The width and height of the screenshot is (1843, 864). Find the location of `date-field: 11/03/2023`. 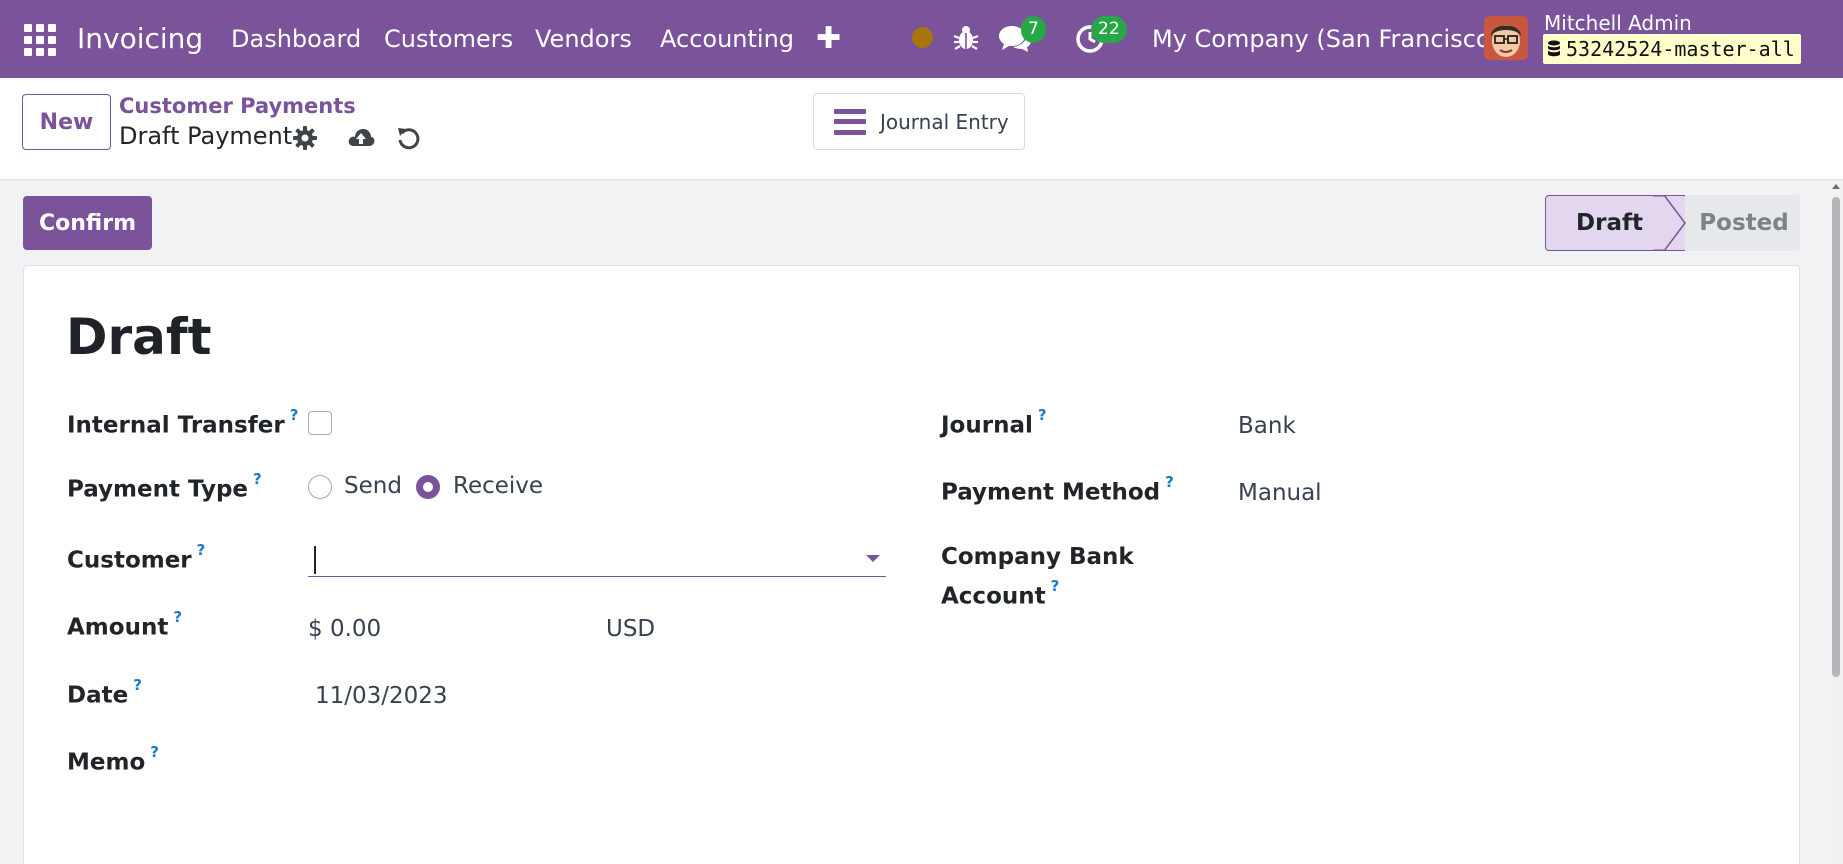

date-field: 11/03/2023 is located at coordinates (381, 696).